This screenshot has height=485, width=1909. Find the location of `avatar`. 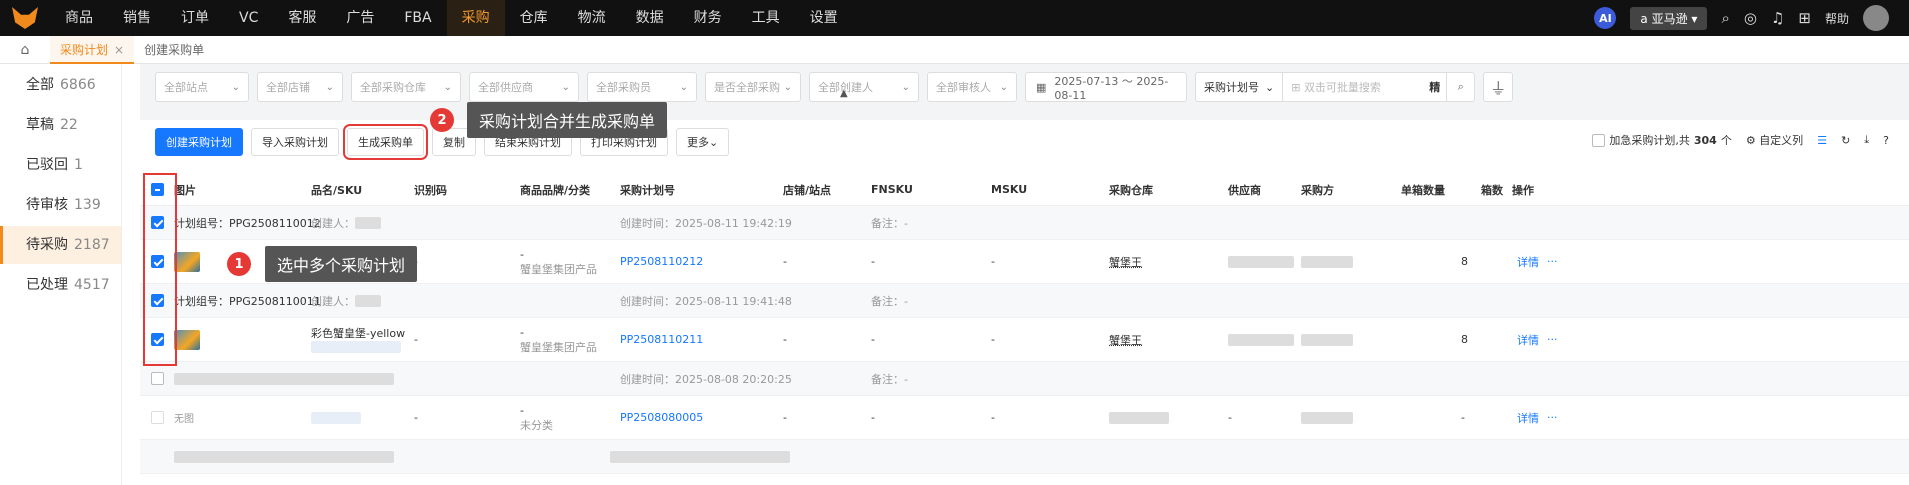

avatar is located at coordinates (1876, 18).